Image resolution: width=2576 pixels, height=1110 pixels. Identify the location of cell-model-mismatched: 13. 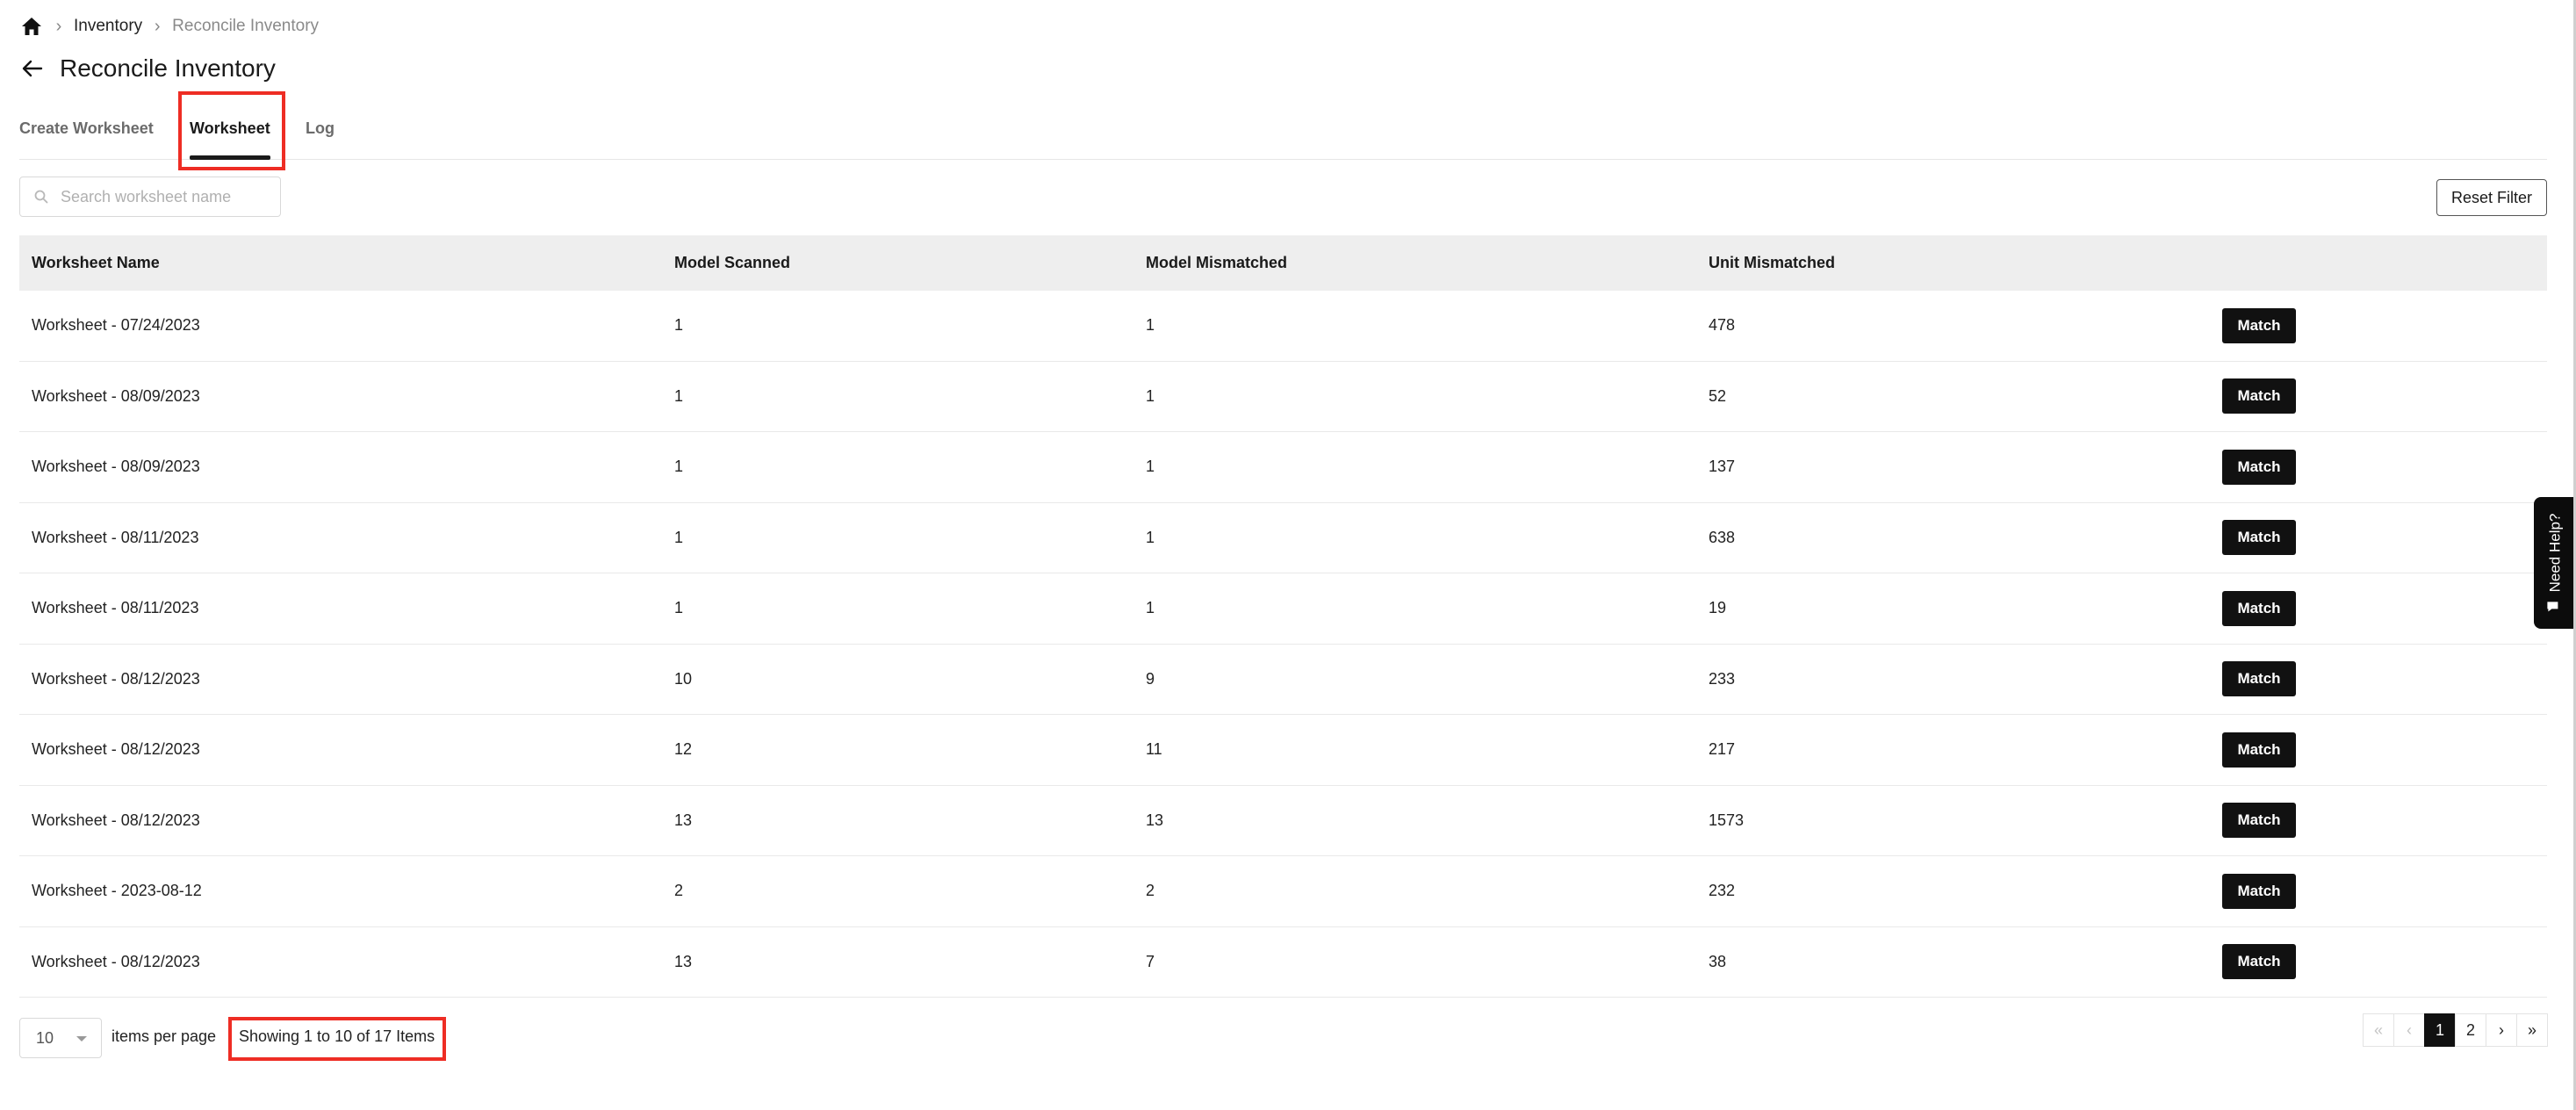
(1155, 820).